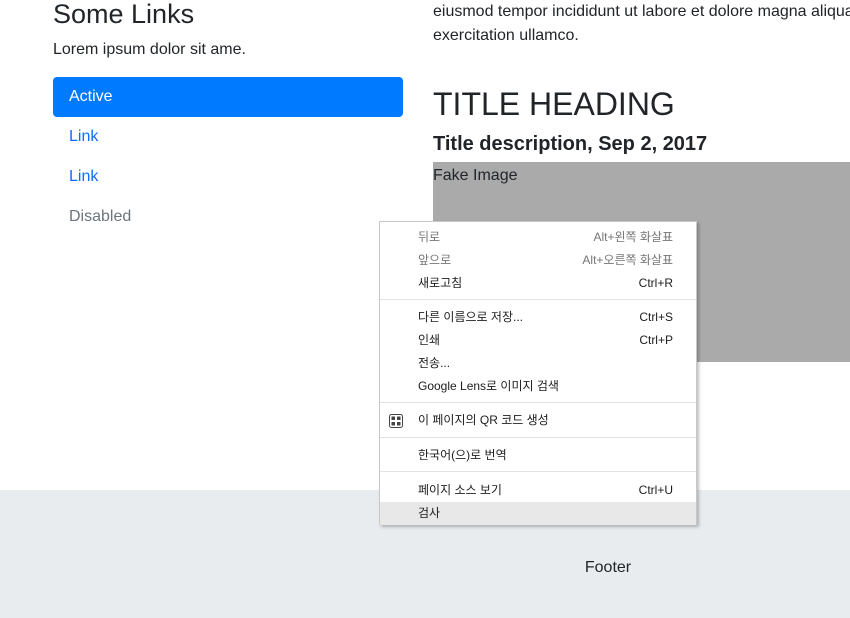 The height and width of the screenshot is (618, 850). Describe the element at coordinates (627, 260) in the screenshot. I see `menu-item-shortcut: Alt+오른쪽 화살표` at that location.